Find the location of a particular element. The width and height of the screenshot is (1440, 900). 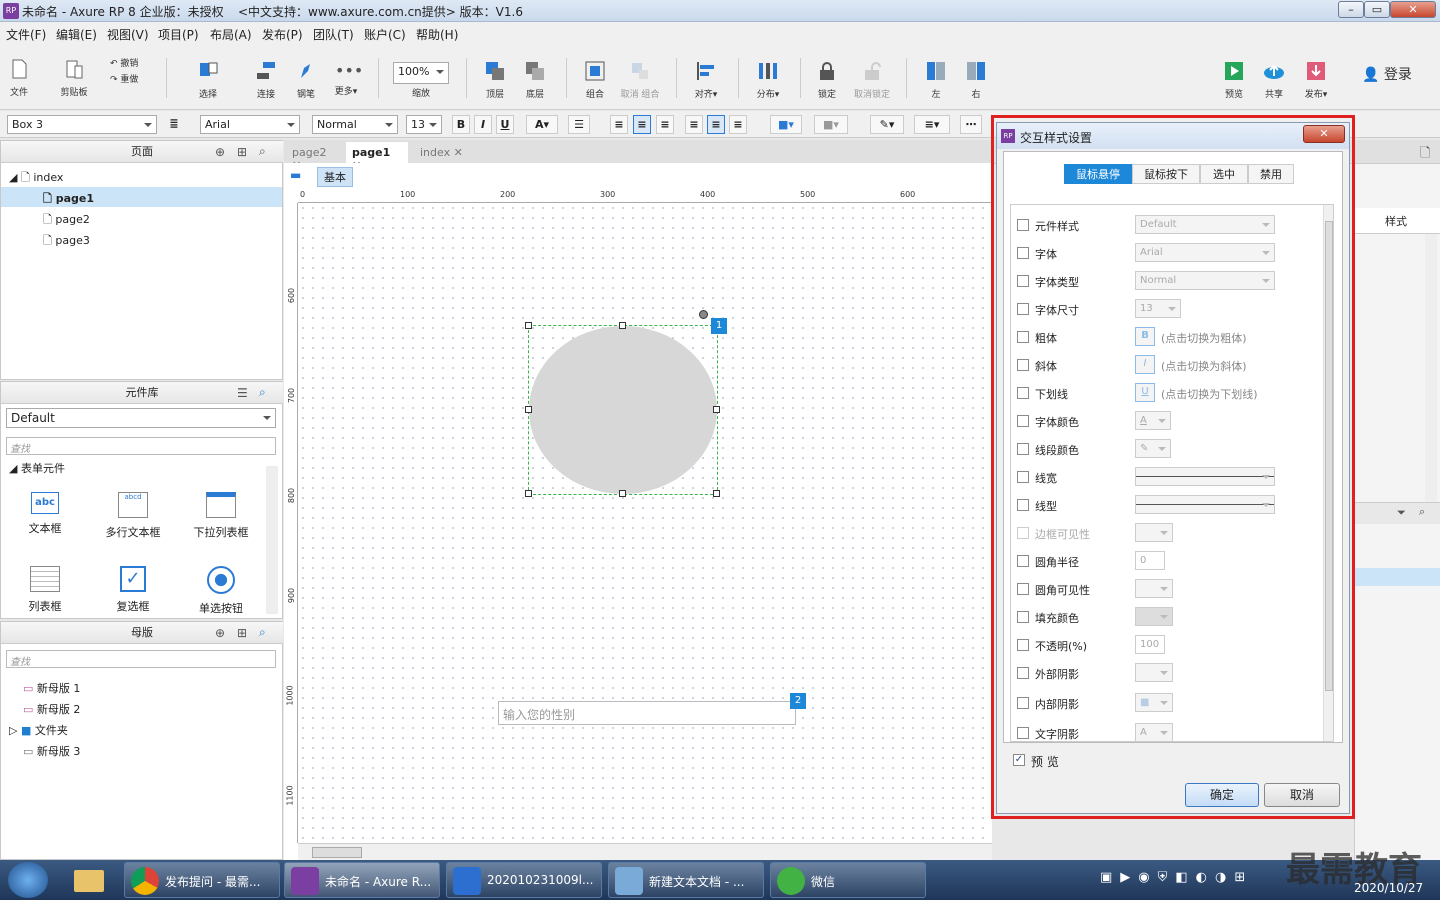

master-folder: ▷ ■ 文件夹 is located at coordinates (38, 730).